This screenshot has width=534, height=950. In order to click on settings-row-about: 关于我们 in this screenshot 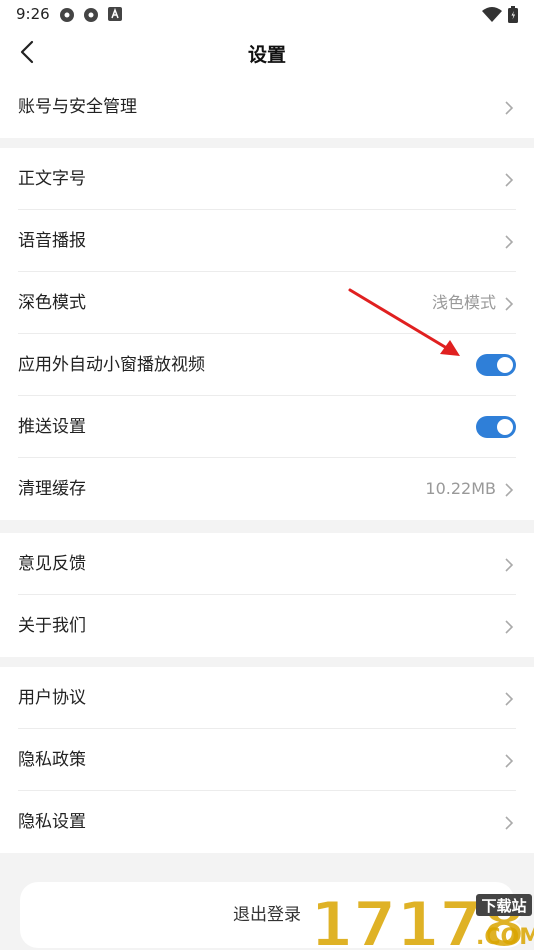, I will do `click(267, 626)`.